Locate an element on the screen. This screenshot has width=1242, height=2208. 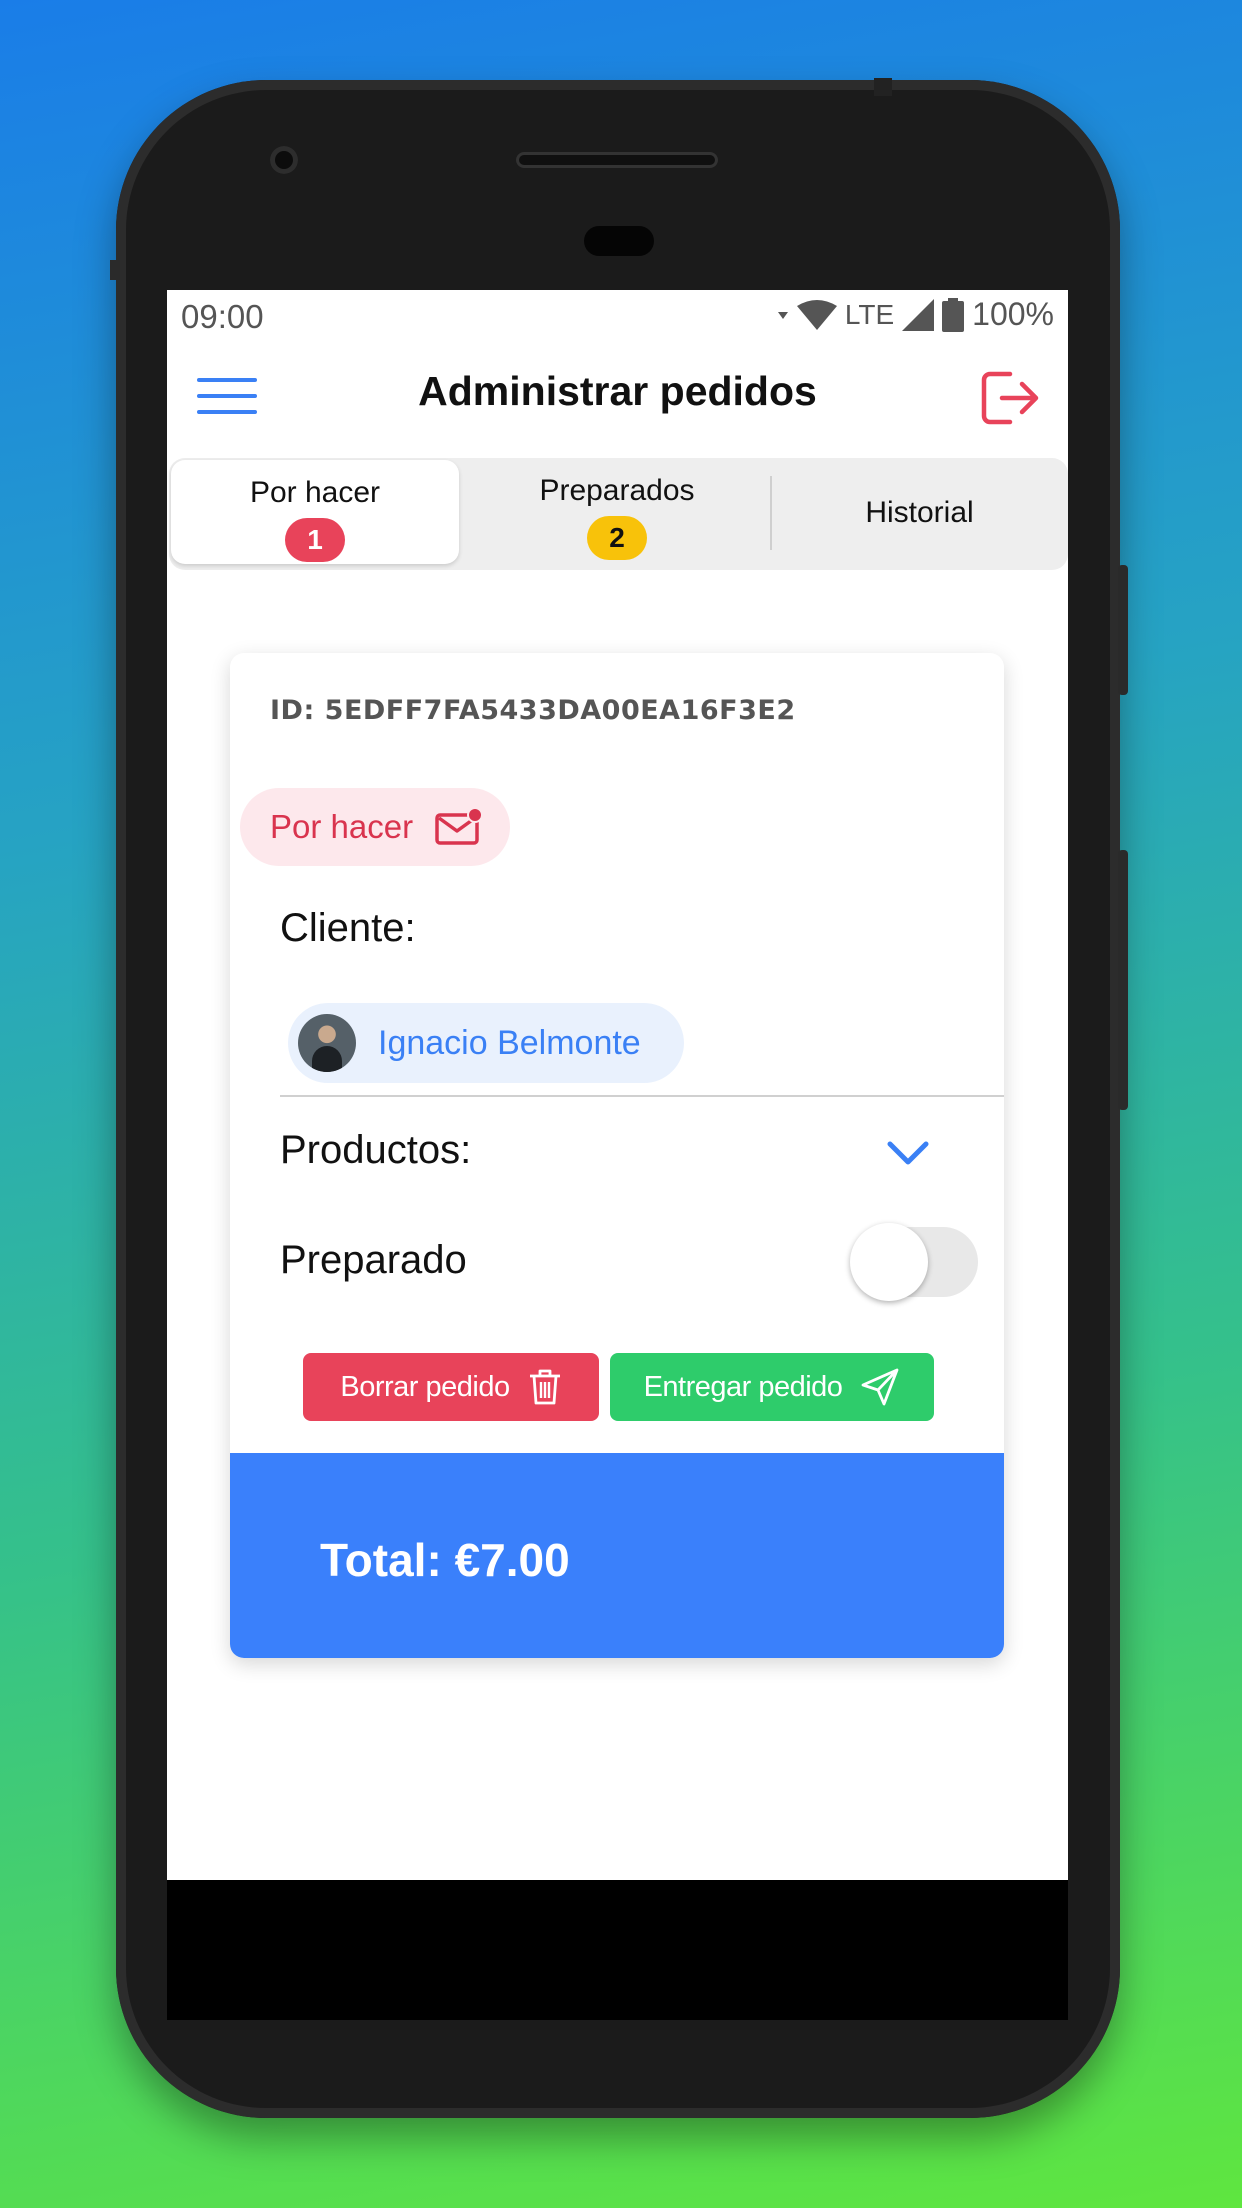
status-bar: 09:00 LTE 100% is located at coordinates (617, 318).